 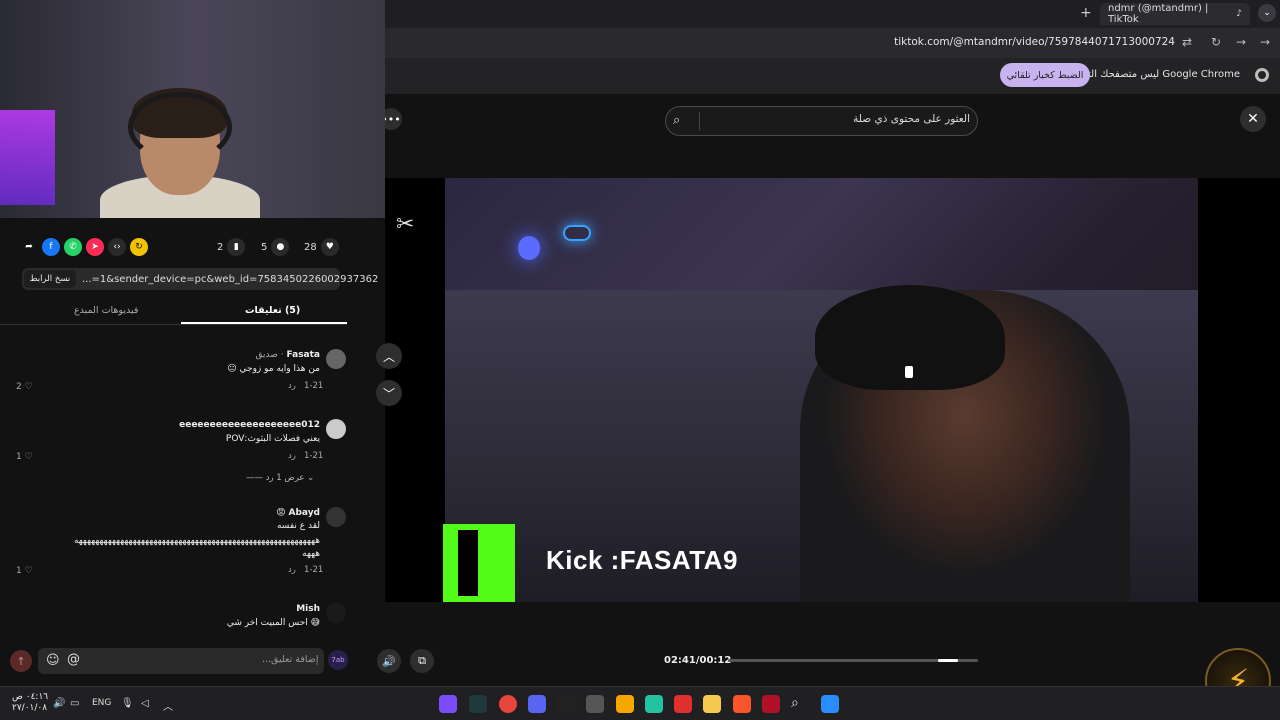 What do you see at coordinates (389, 661) in the screenshot?
I see `volume-icon: 🔊` at bounding box center [389, 661].